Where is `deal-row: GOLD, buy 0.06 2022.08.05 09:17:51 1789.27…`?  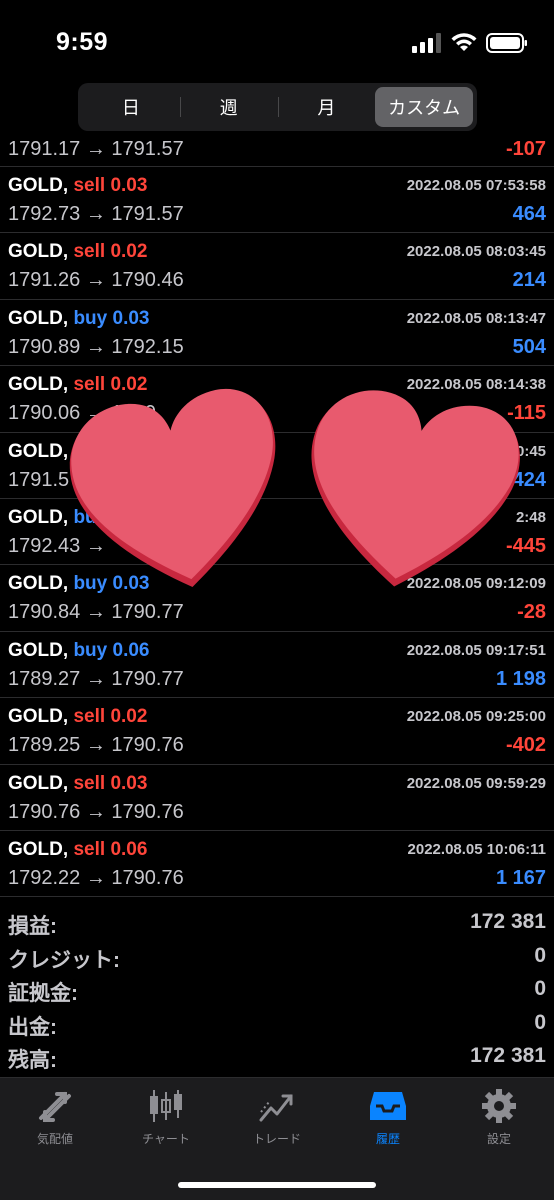 deal-row: GOLD, buy 0.06 2022.08.05 09:17:51 1789.27… is located at coordinates (277, 665).